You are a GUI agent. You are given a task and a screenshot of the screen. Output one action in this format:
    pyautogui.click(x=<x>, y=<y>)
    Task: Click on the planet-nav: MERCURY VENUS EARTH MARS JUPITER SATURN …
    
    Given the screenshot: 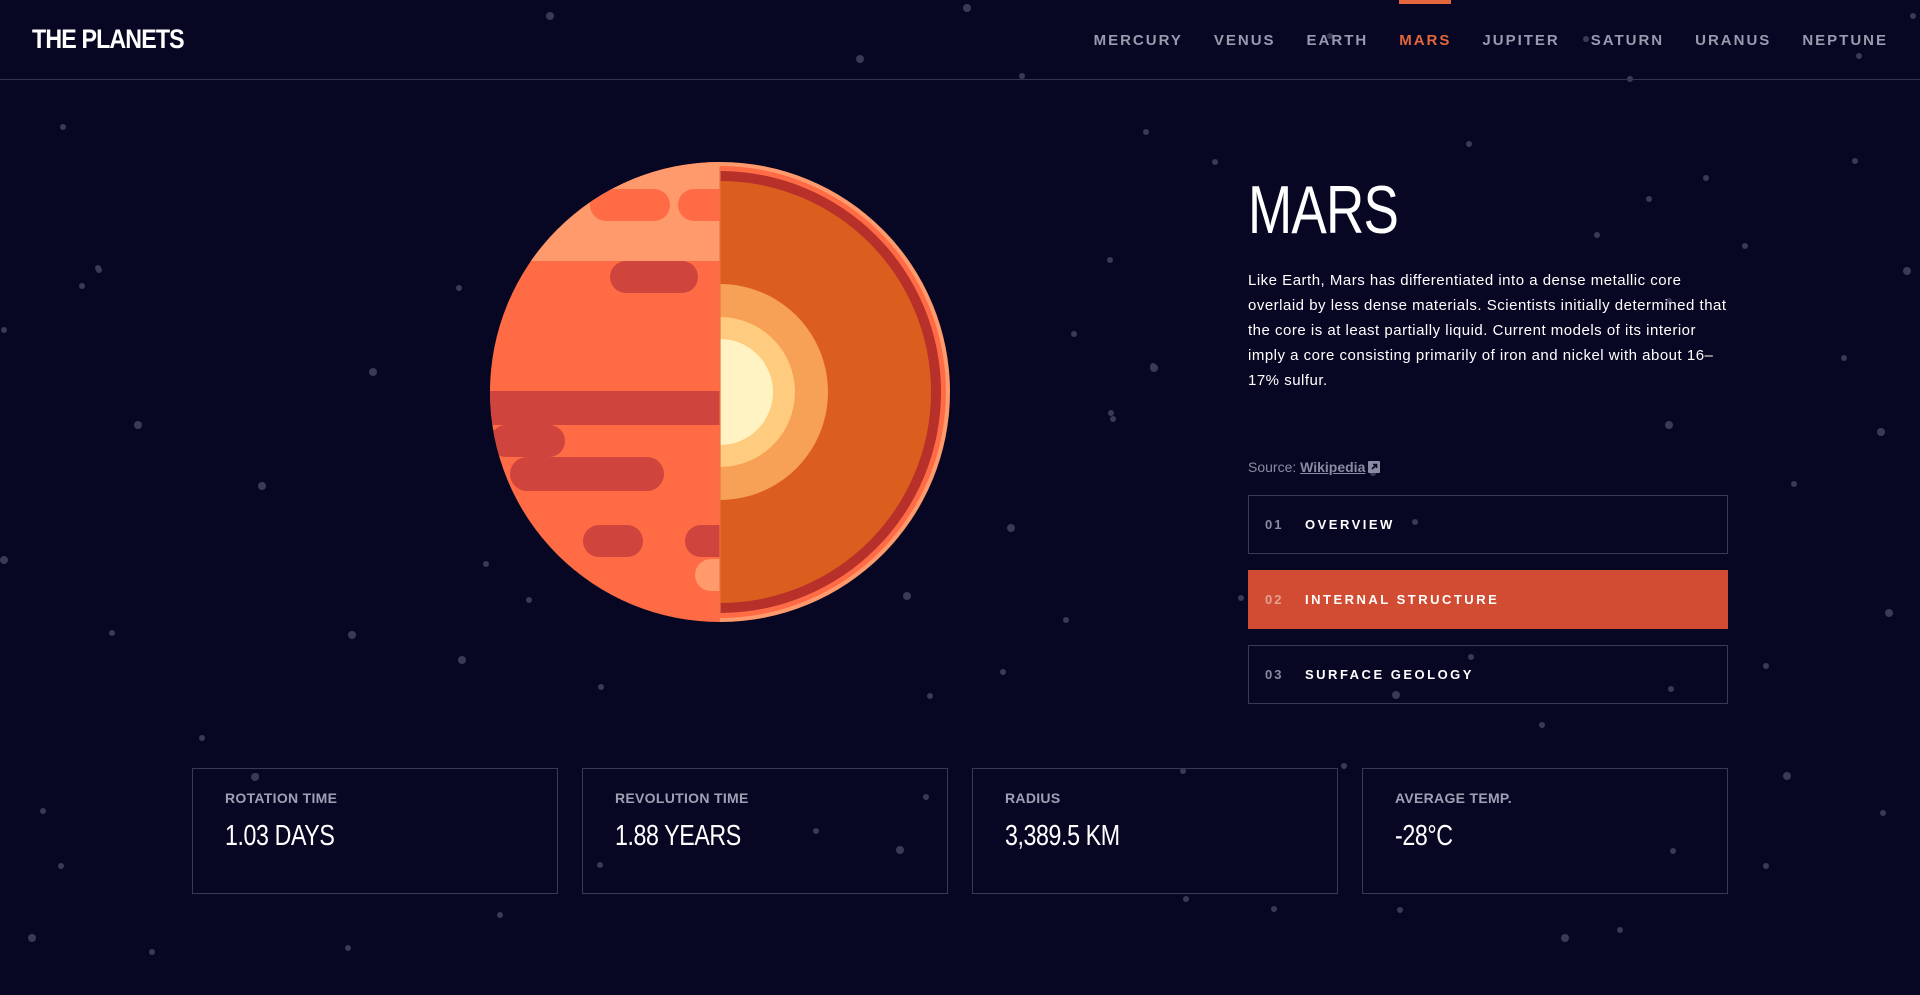 What is the action you would take?
    pyautogui.click(x=1491, y=40)
    